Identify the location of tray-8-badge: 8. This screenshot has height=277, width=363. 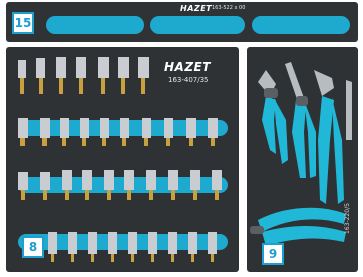
(33, 247).